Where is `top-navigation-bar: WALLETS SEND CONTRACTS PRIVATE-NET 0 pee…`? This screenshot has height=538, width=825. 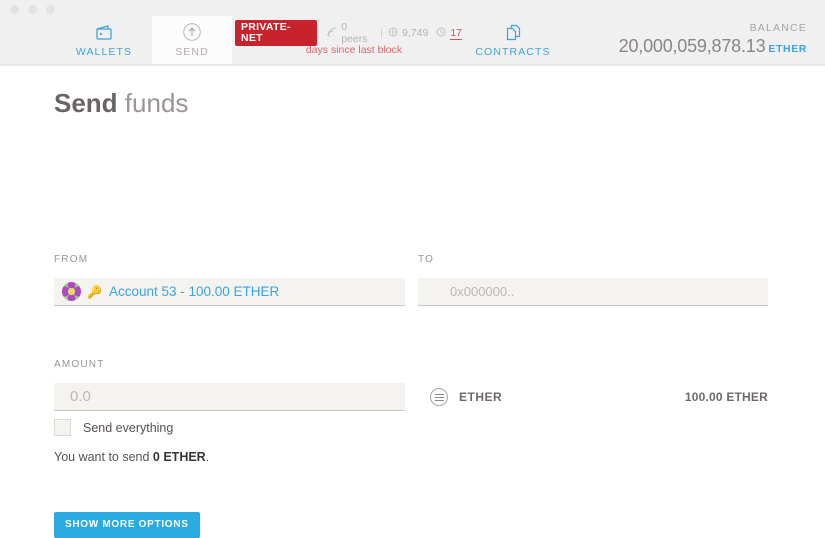
top-navigation-bar: WALLETS SEND CONTRACTS PRIVATE-NET 0 pee… is located at coordinates (412, 41).